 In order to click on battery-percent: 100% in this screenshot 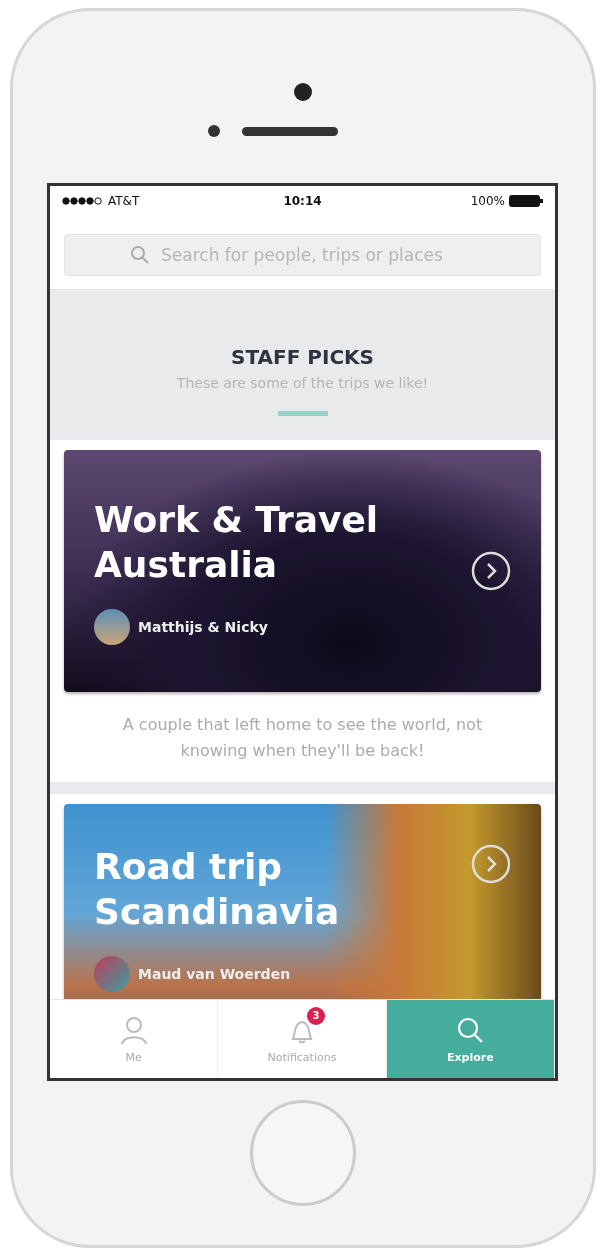, I will do `click(487, 201)`.